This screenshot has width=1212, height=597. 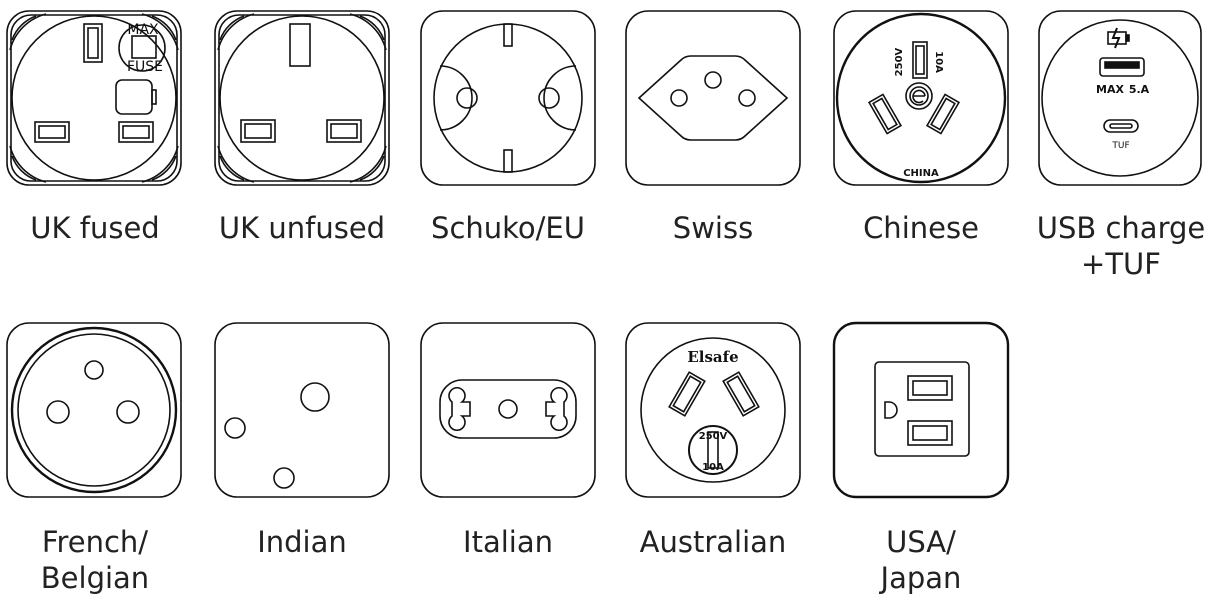 I want to click on socket-tile-swiss, so click(x=713, y=98).